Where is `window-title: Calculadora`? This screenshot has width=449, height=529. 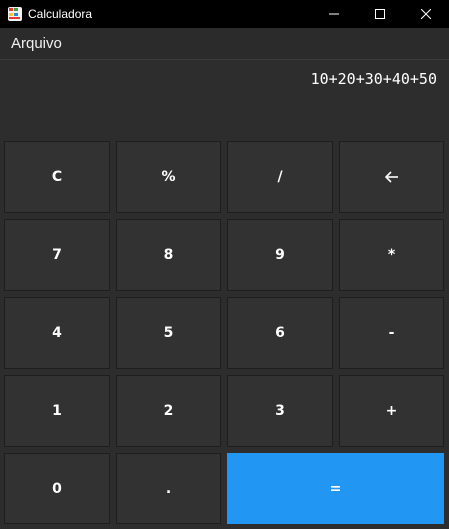
window-title: Calculadora is located at coordinates (60, 14).